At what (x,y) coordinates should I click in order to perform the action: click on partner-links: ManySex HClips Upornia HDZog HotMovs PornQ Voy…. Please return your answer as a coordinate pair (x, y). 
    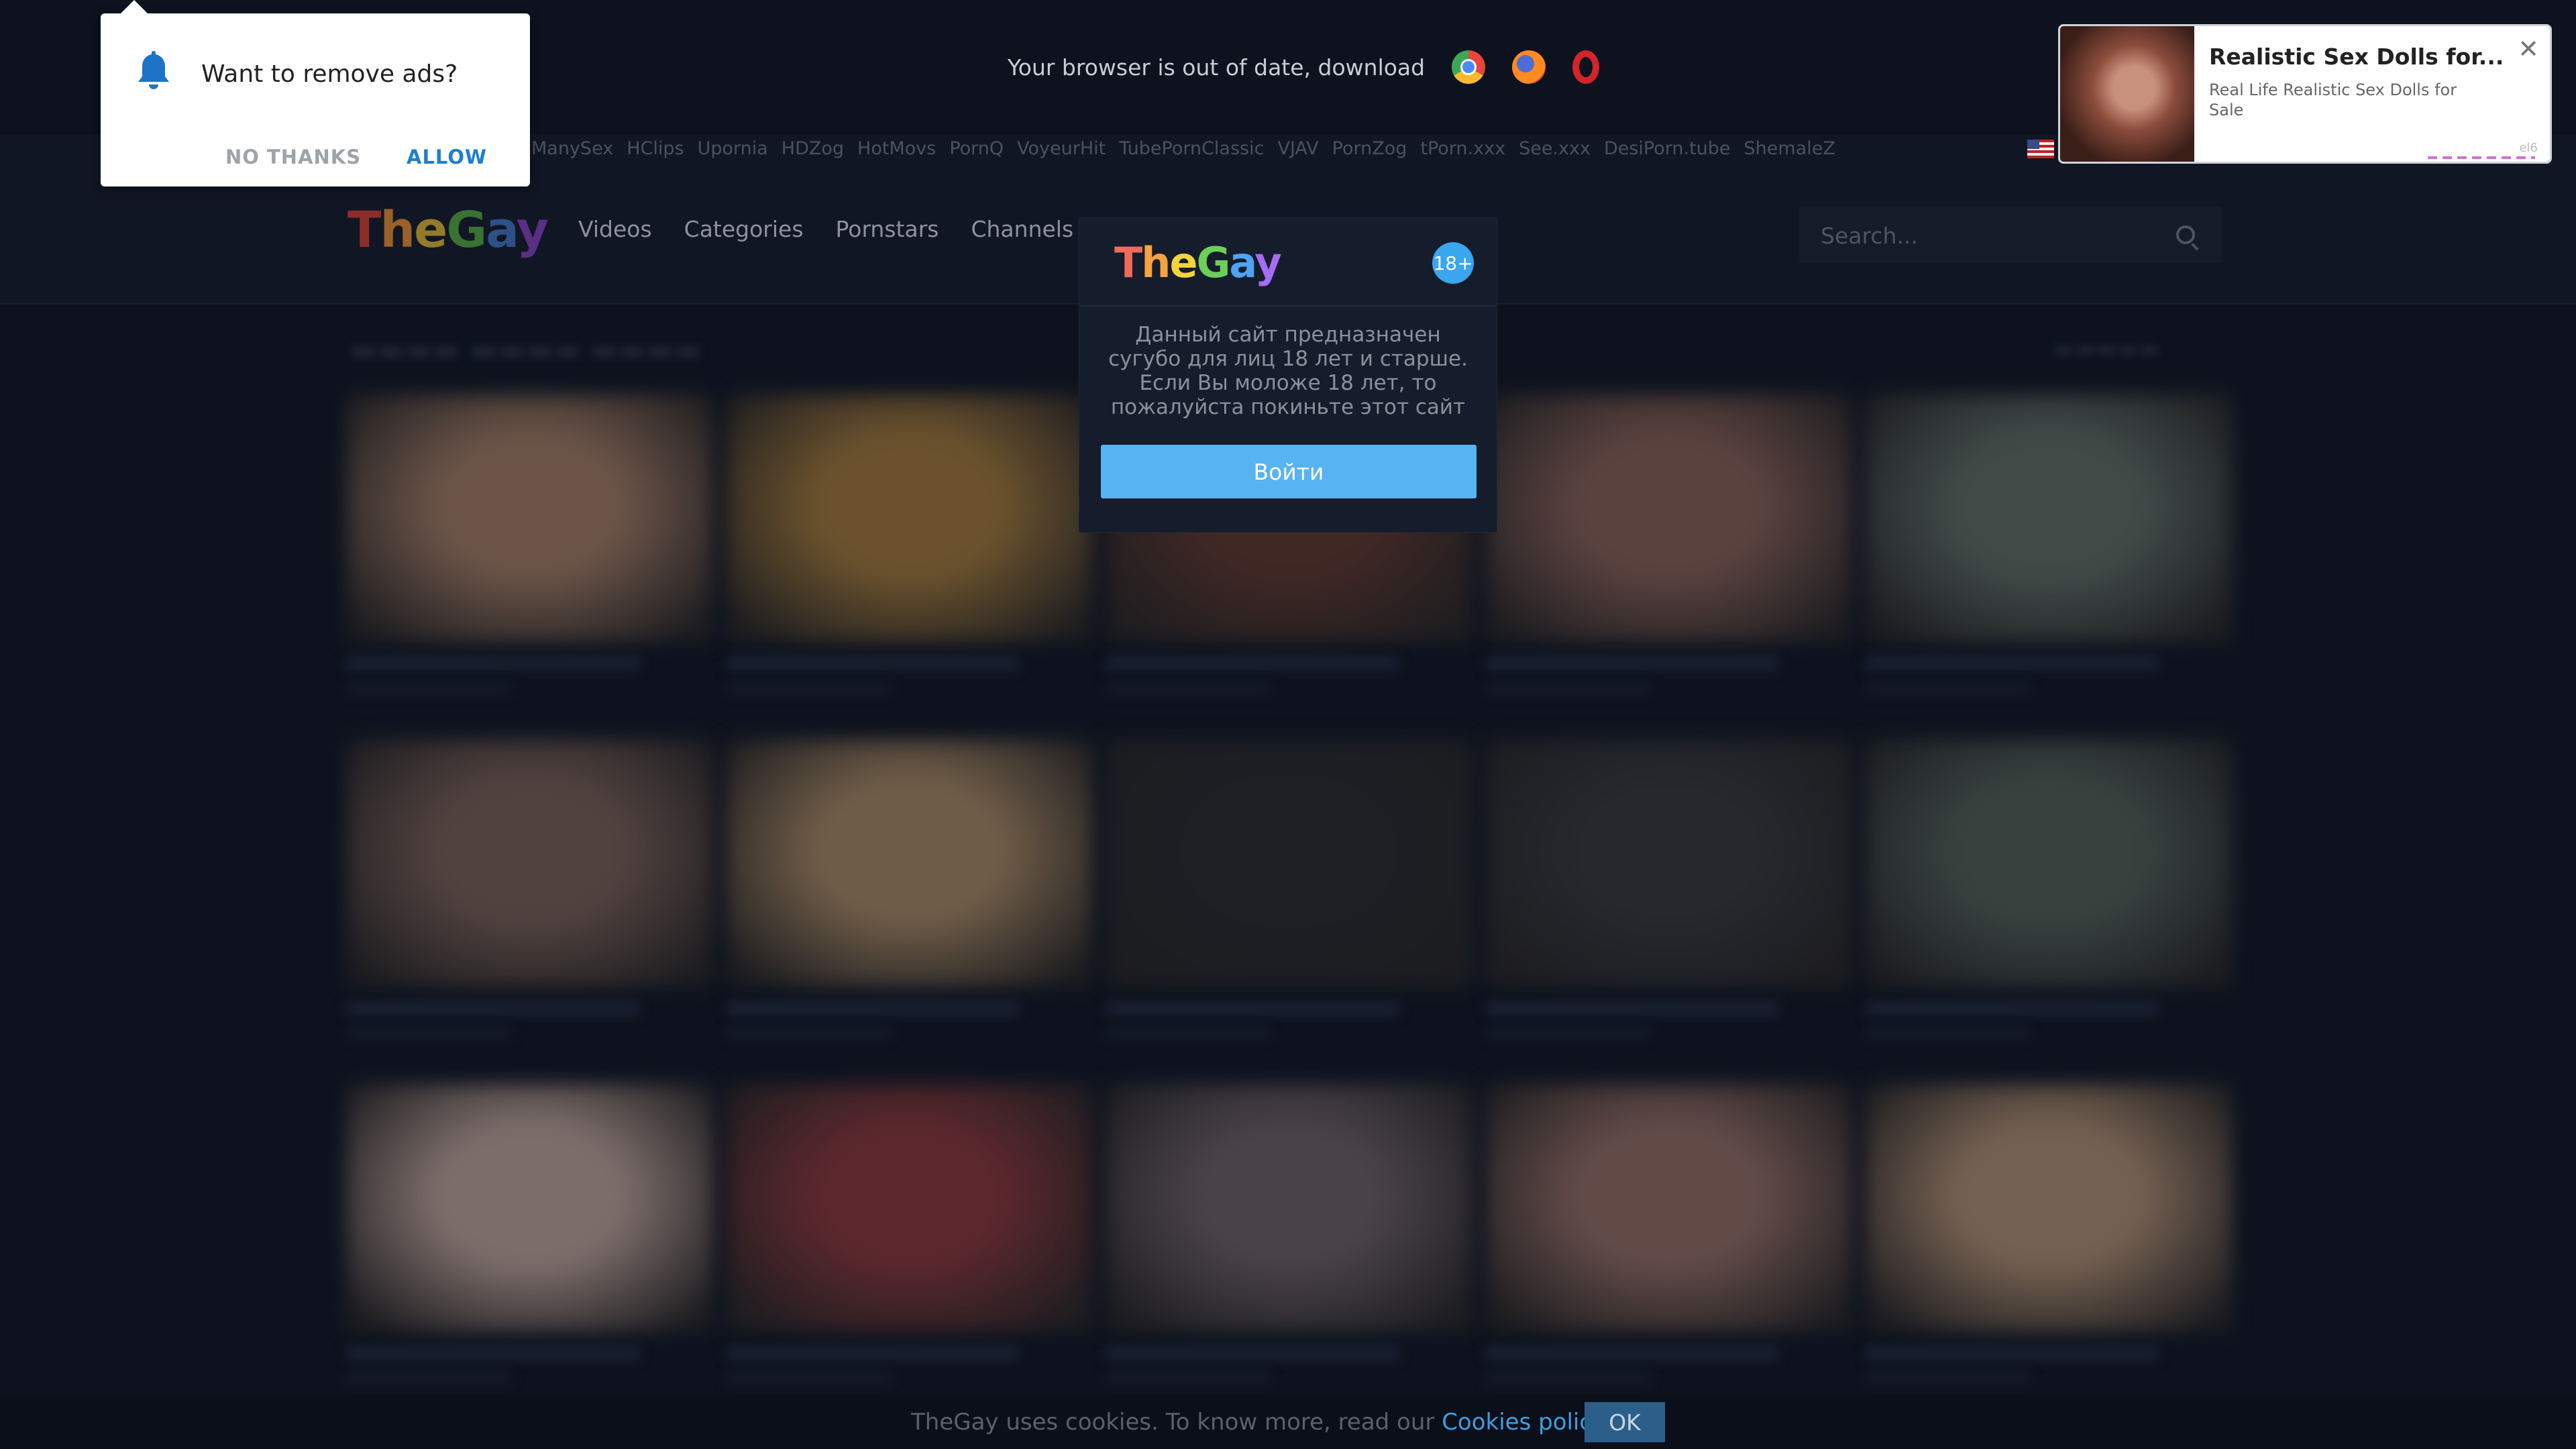
    Looking at the image, I should click on (1183, 148).